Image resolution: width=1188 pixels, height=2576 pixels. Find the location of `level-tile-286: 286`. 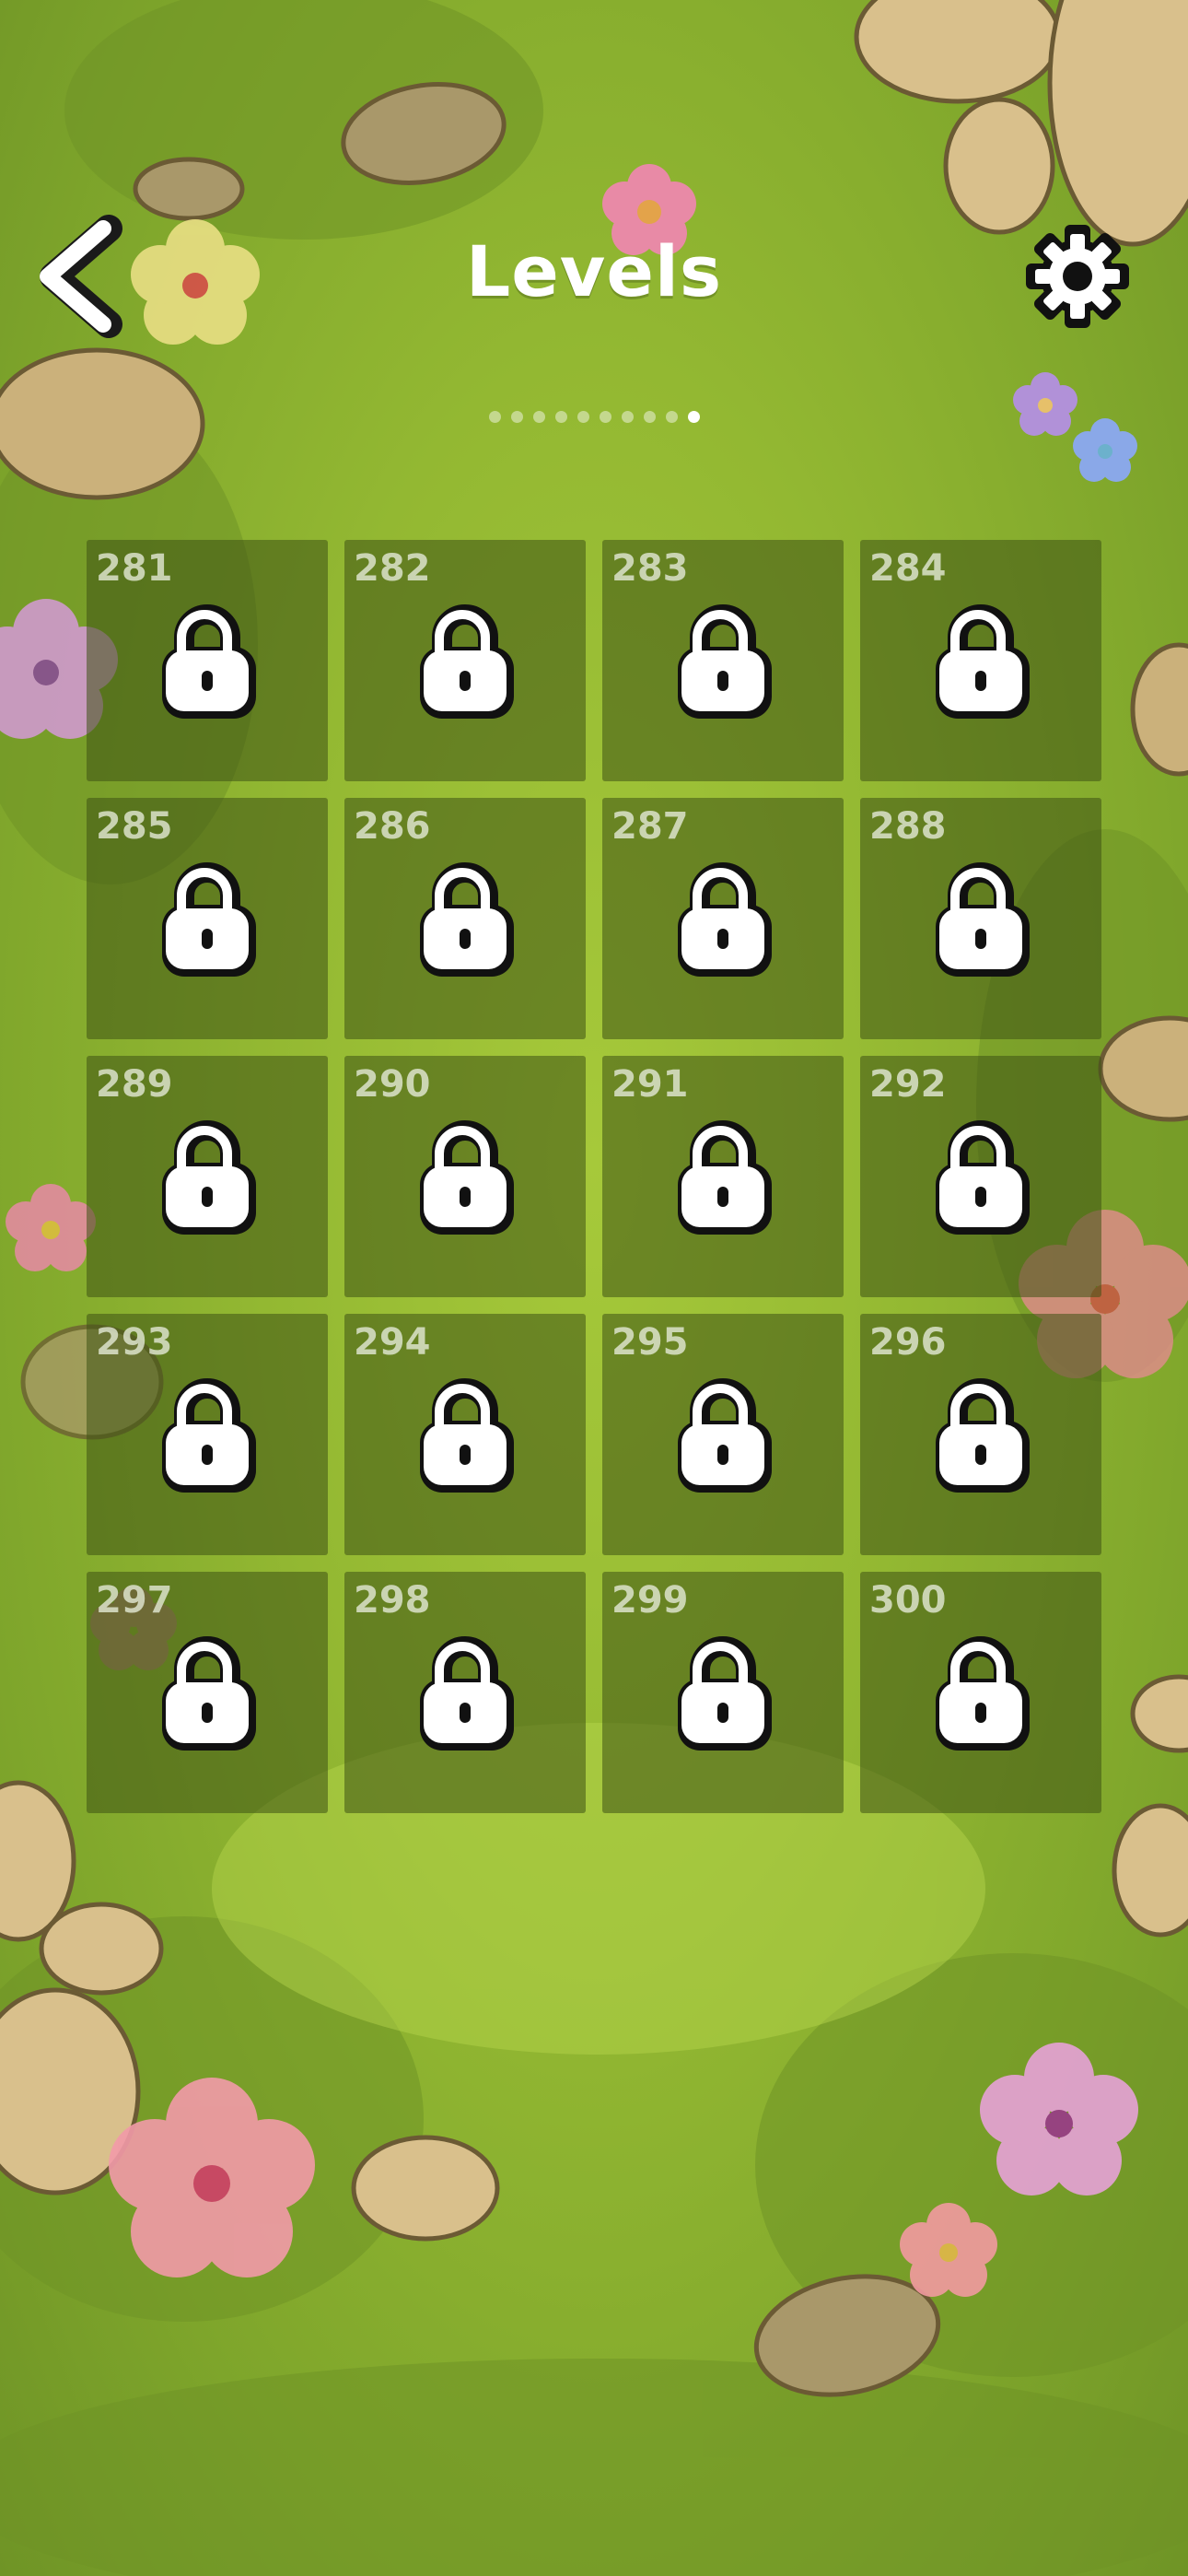

level-tile-286: 286 is located at coordinates (465, 918).